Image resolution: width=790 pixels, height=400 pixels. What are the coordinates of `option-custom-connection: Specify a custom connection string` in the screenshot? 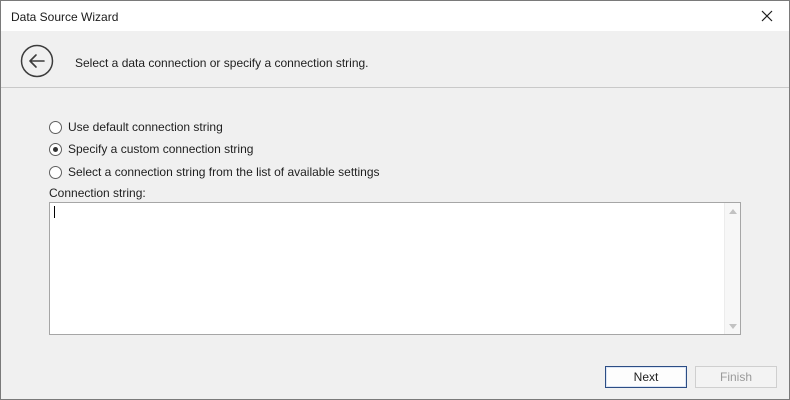 It's located at (151, 149).